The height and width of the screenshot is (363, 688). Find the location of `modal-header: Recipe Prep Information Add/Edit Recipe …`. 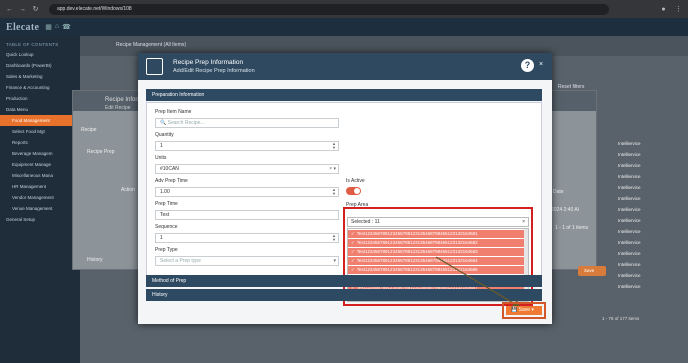

modal-header: Recipe Prep Information Add/Edit Recipe … is located at coordinates (345, 66).